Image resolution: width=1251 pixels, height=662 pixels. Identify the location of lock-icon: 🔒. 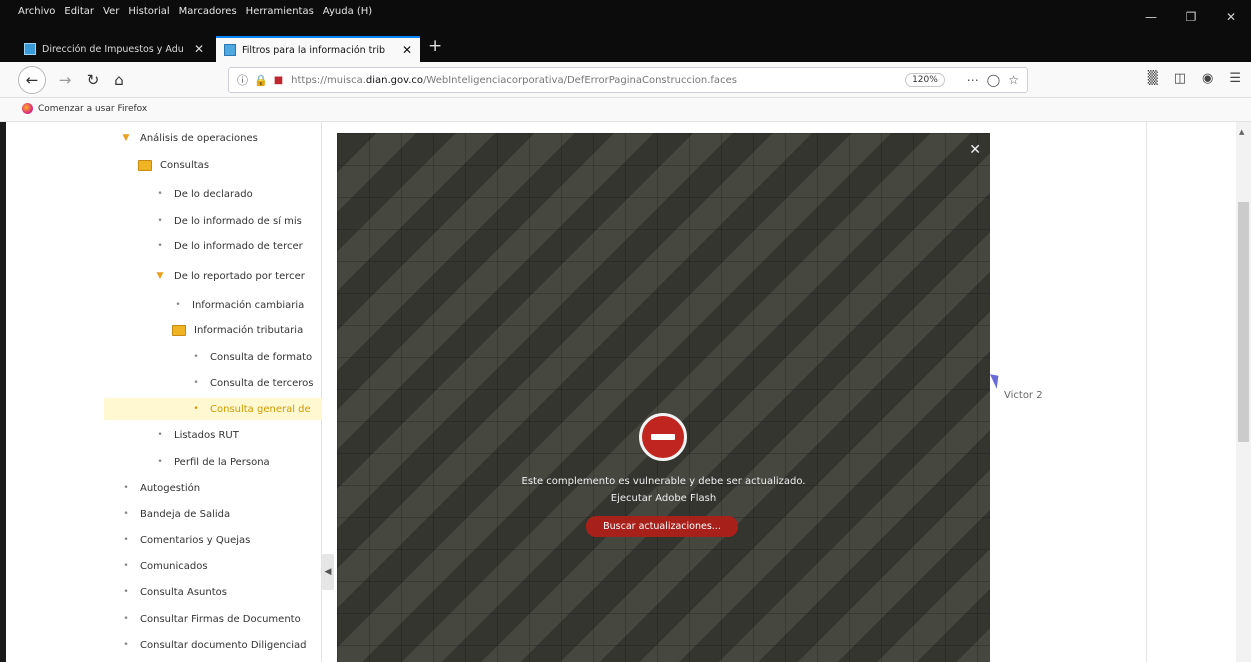
(261, 80).